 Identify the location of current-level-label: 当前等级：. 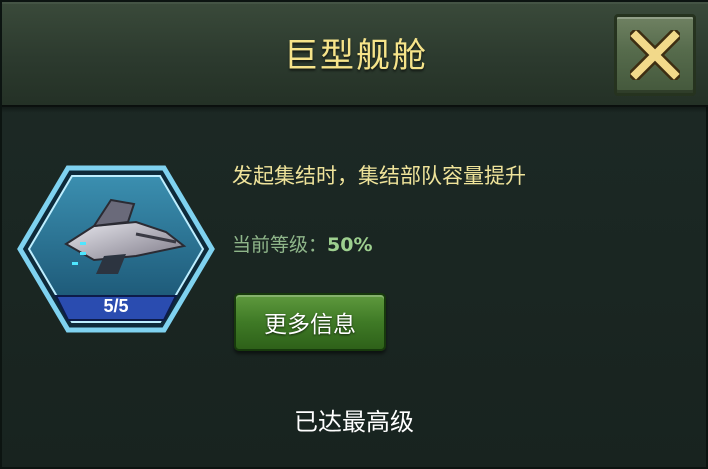
(280, 245).